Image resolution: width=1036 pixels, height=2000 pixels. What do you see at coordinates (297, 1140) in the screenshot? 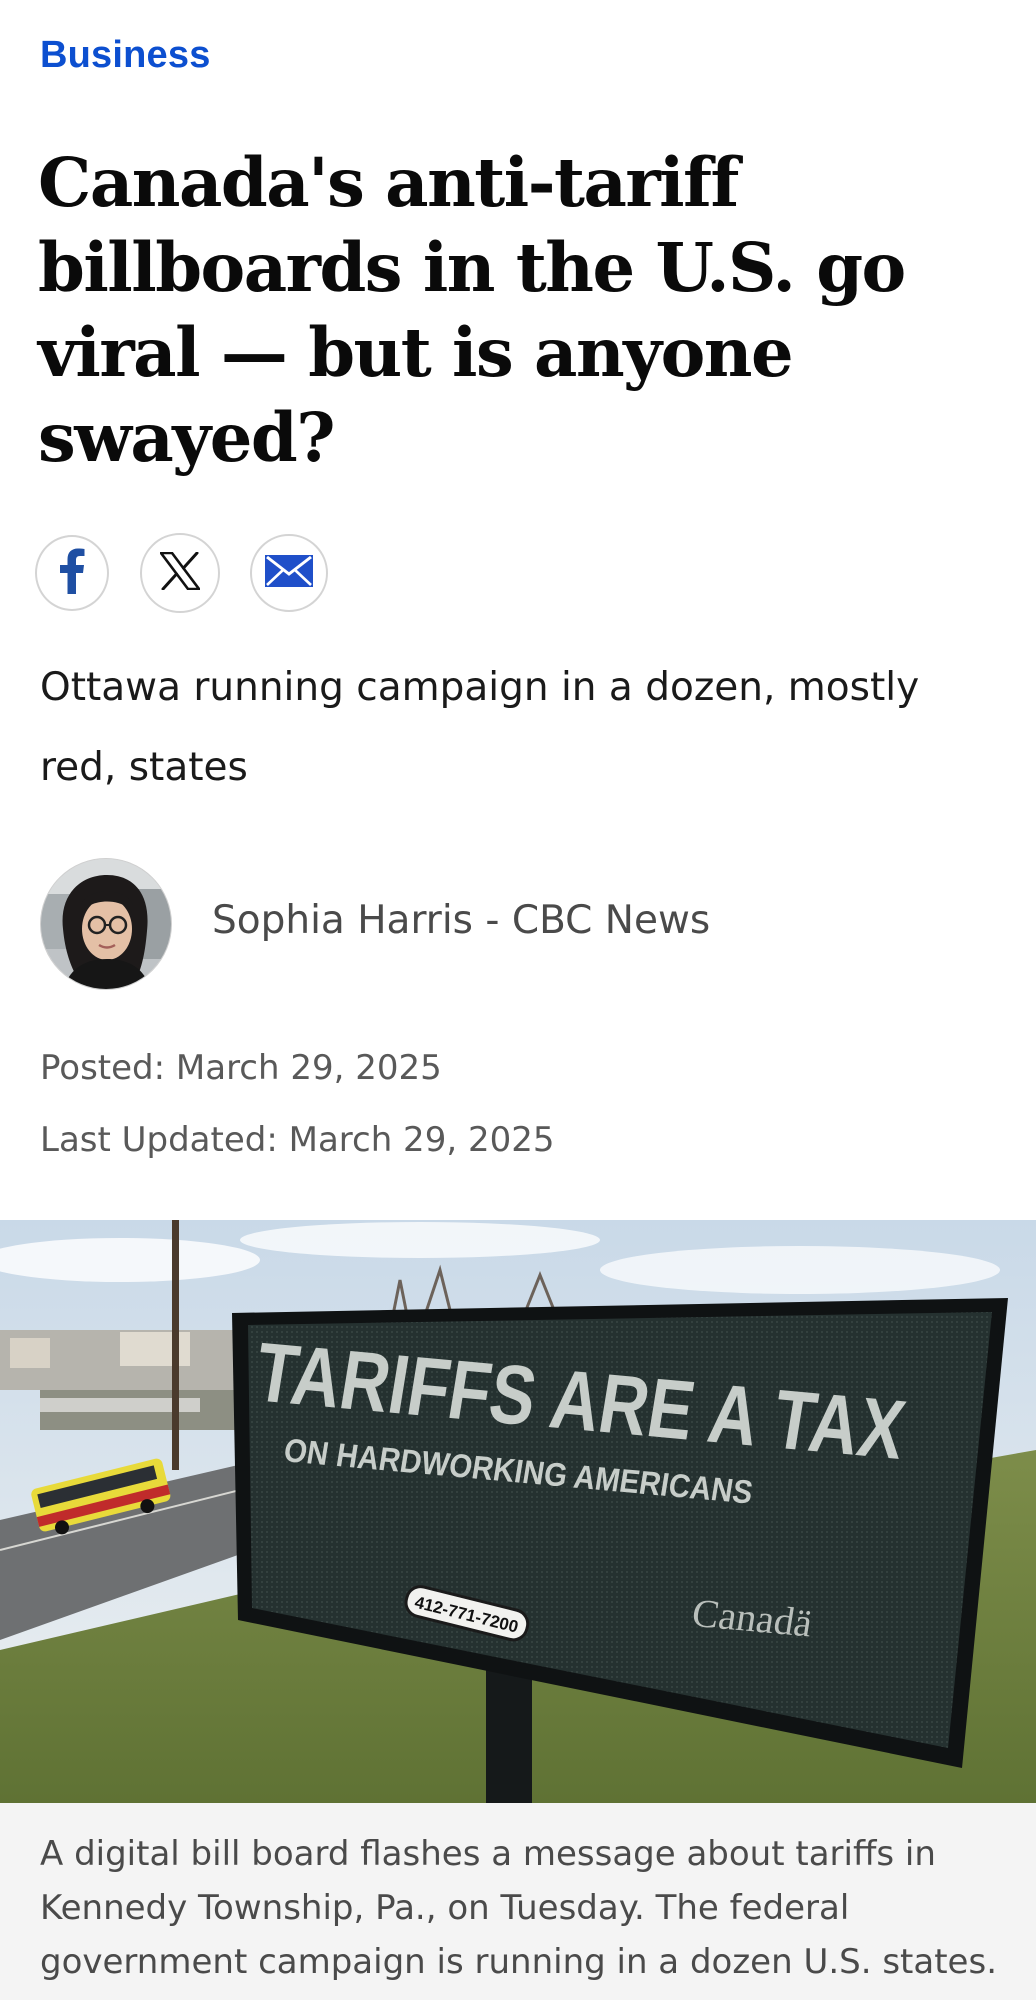
I see `updated-date: Last Updated: March 29, 2025` at bounding box center [297, 1140].